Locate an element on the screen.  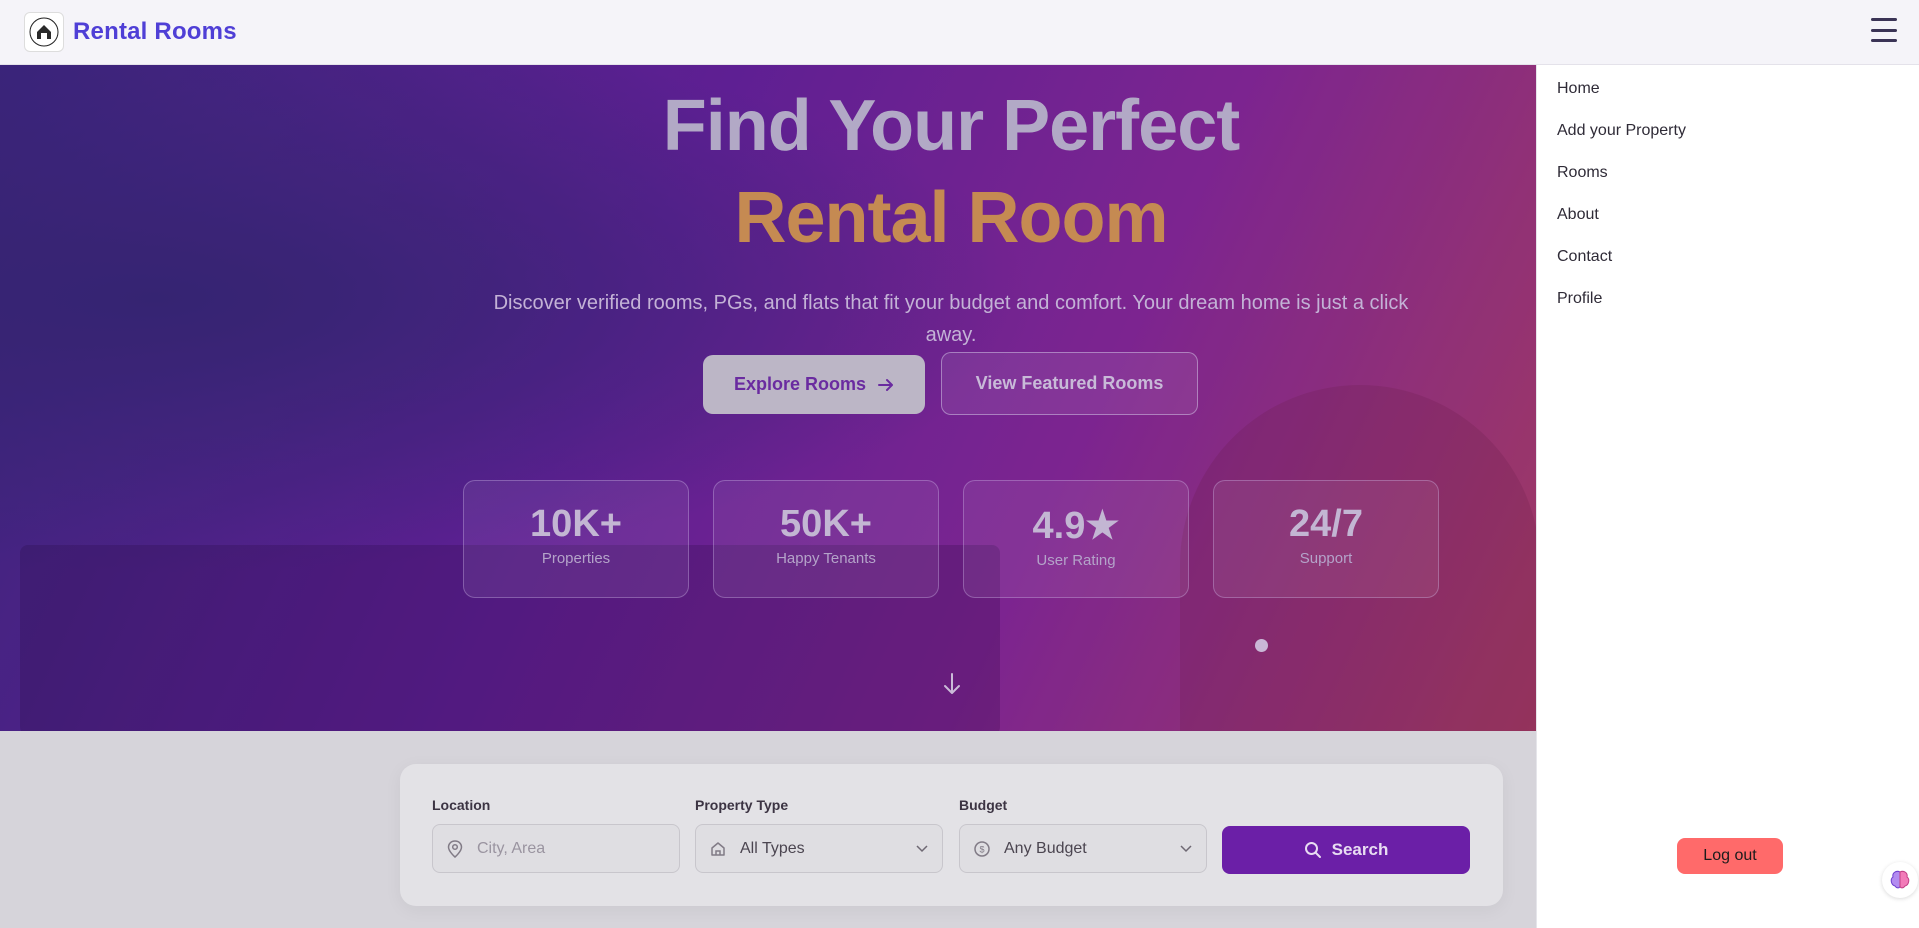
property-type-select: All Types is located at coordinates (819, 848).